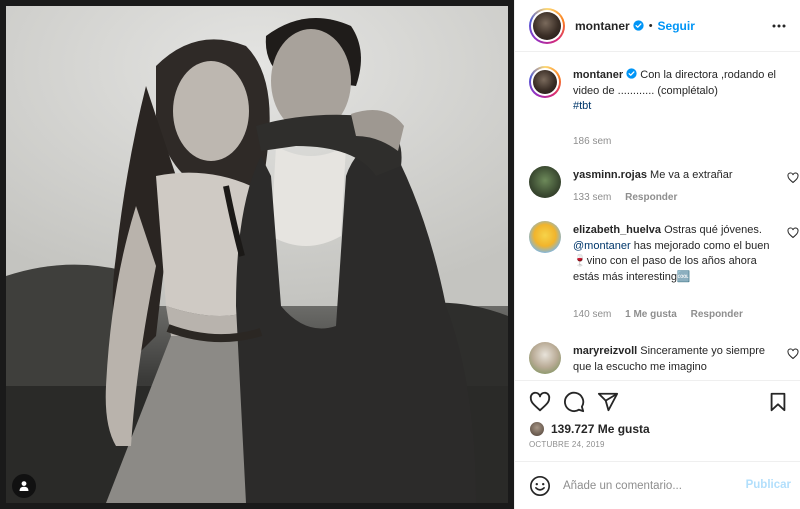  Describe the element at coordinates (540, 402) in the screenshot. I see `heart-icon` at that location.